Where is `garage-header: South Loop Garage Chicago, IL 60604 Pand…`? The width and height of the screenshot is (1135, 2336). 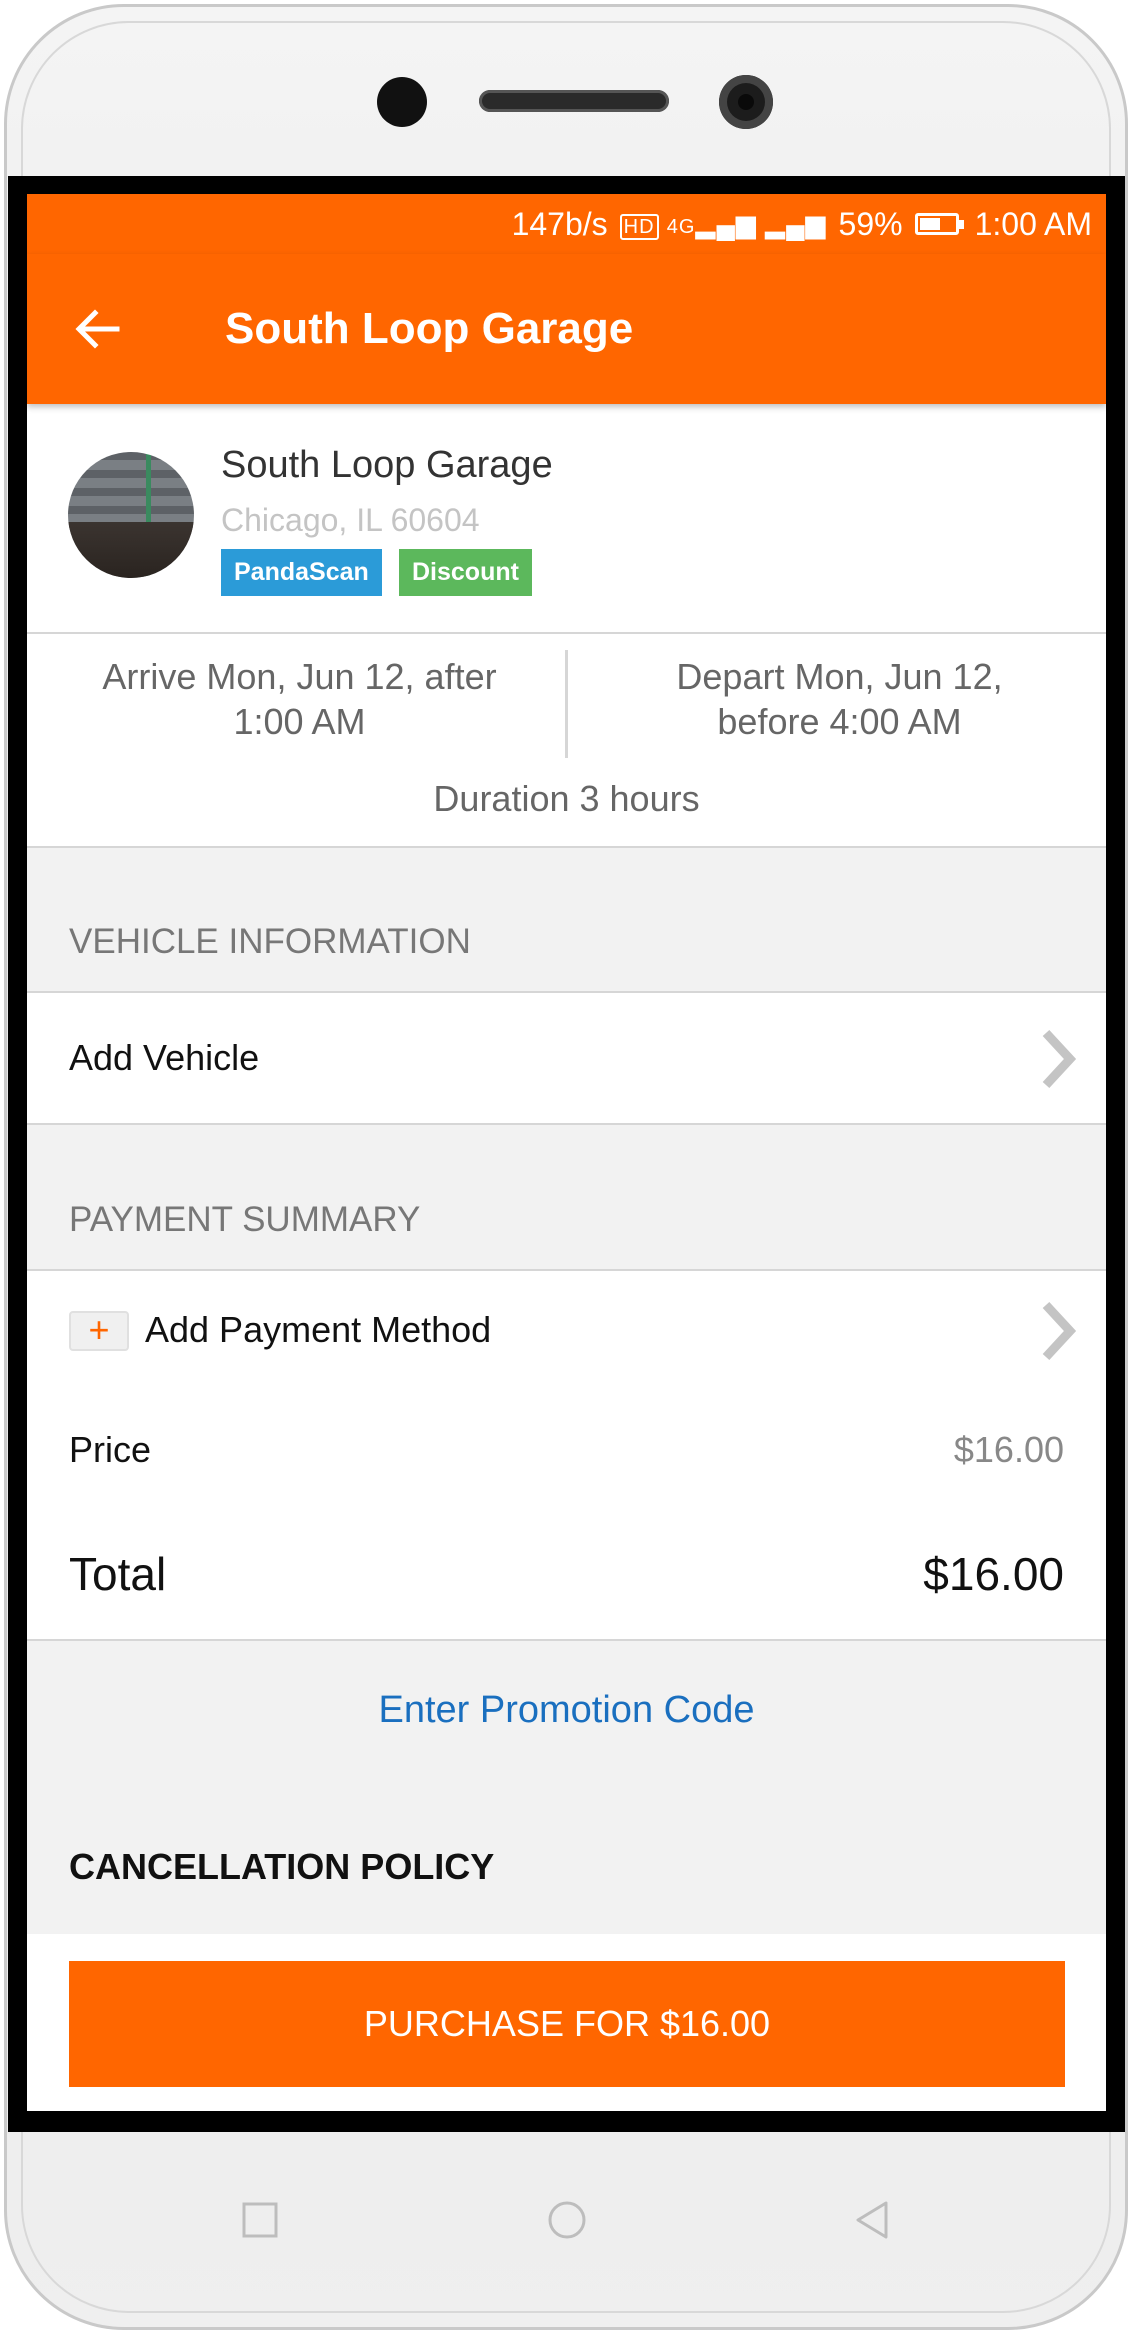
garage-header: South Loop Garage Chicago, IL 60604 Pand… is located at coordinates (566, 519).